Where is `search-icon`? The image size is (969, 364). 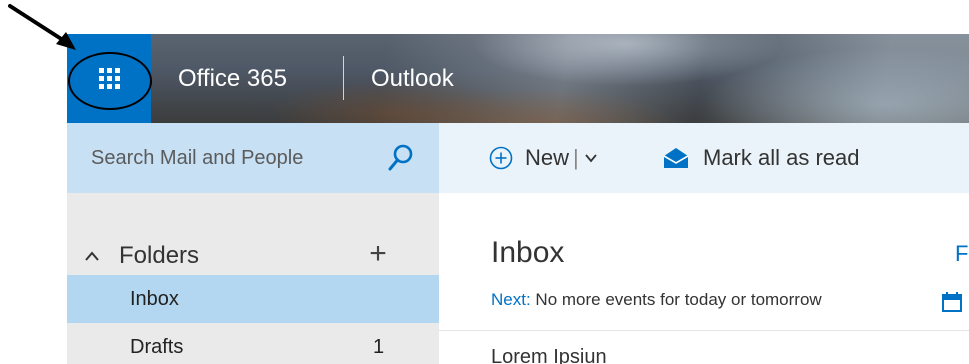
search-icon is located at coordinates (401, 158).